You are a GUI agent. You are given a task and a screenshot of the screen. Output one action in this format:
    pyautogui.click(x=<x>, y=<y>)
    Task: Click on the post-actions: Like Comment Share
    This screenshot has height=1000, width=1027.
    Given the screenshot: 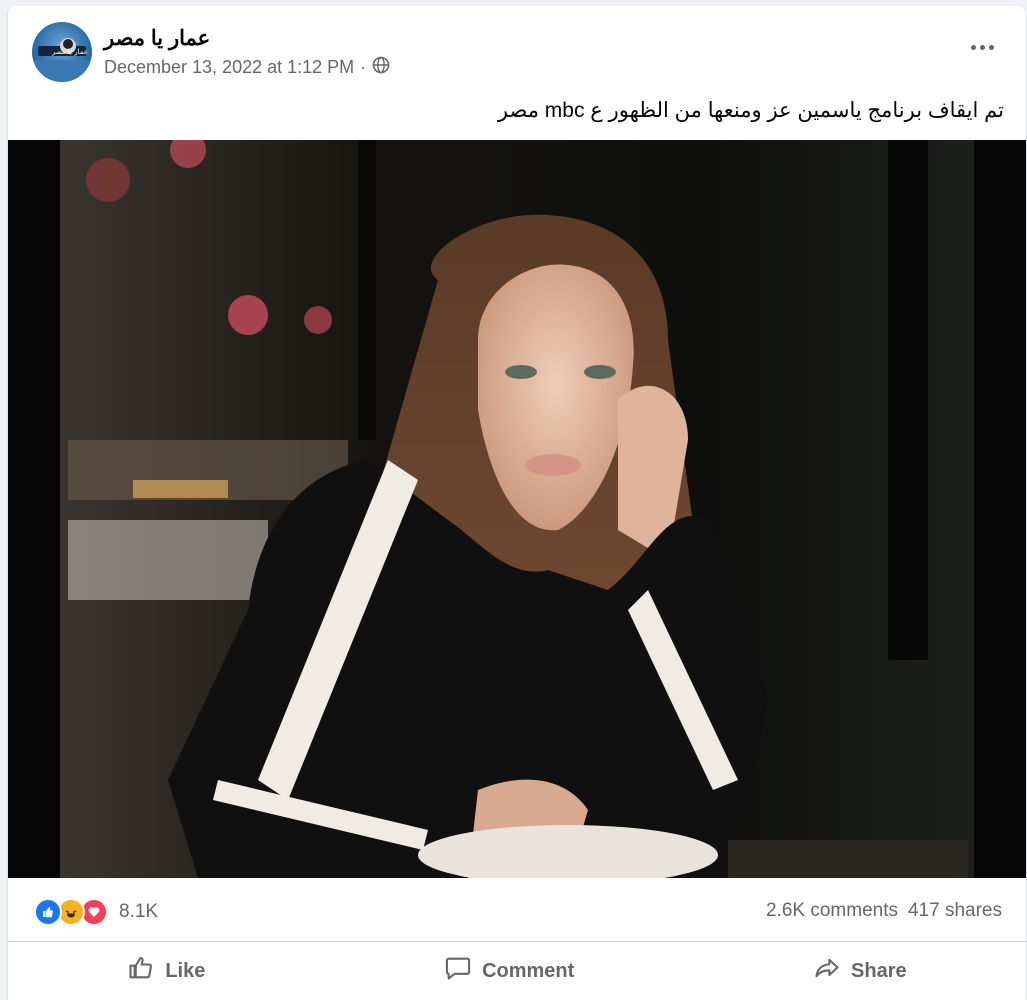 What is the action you would take?
    pyautogui.click(x=517, y=971)
    